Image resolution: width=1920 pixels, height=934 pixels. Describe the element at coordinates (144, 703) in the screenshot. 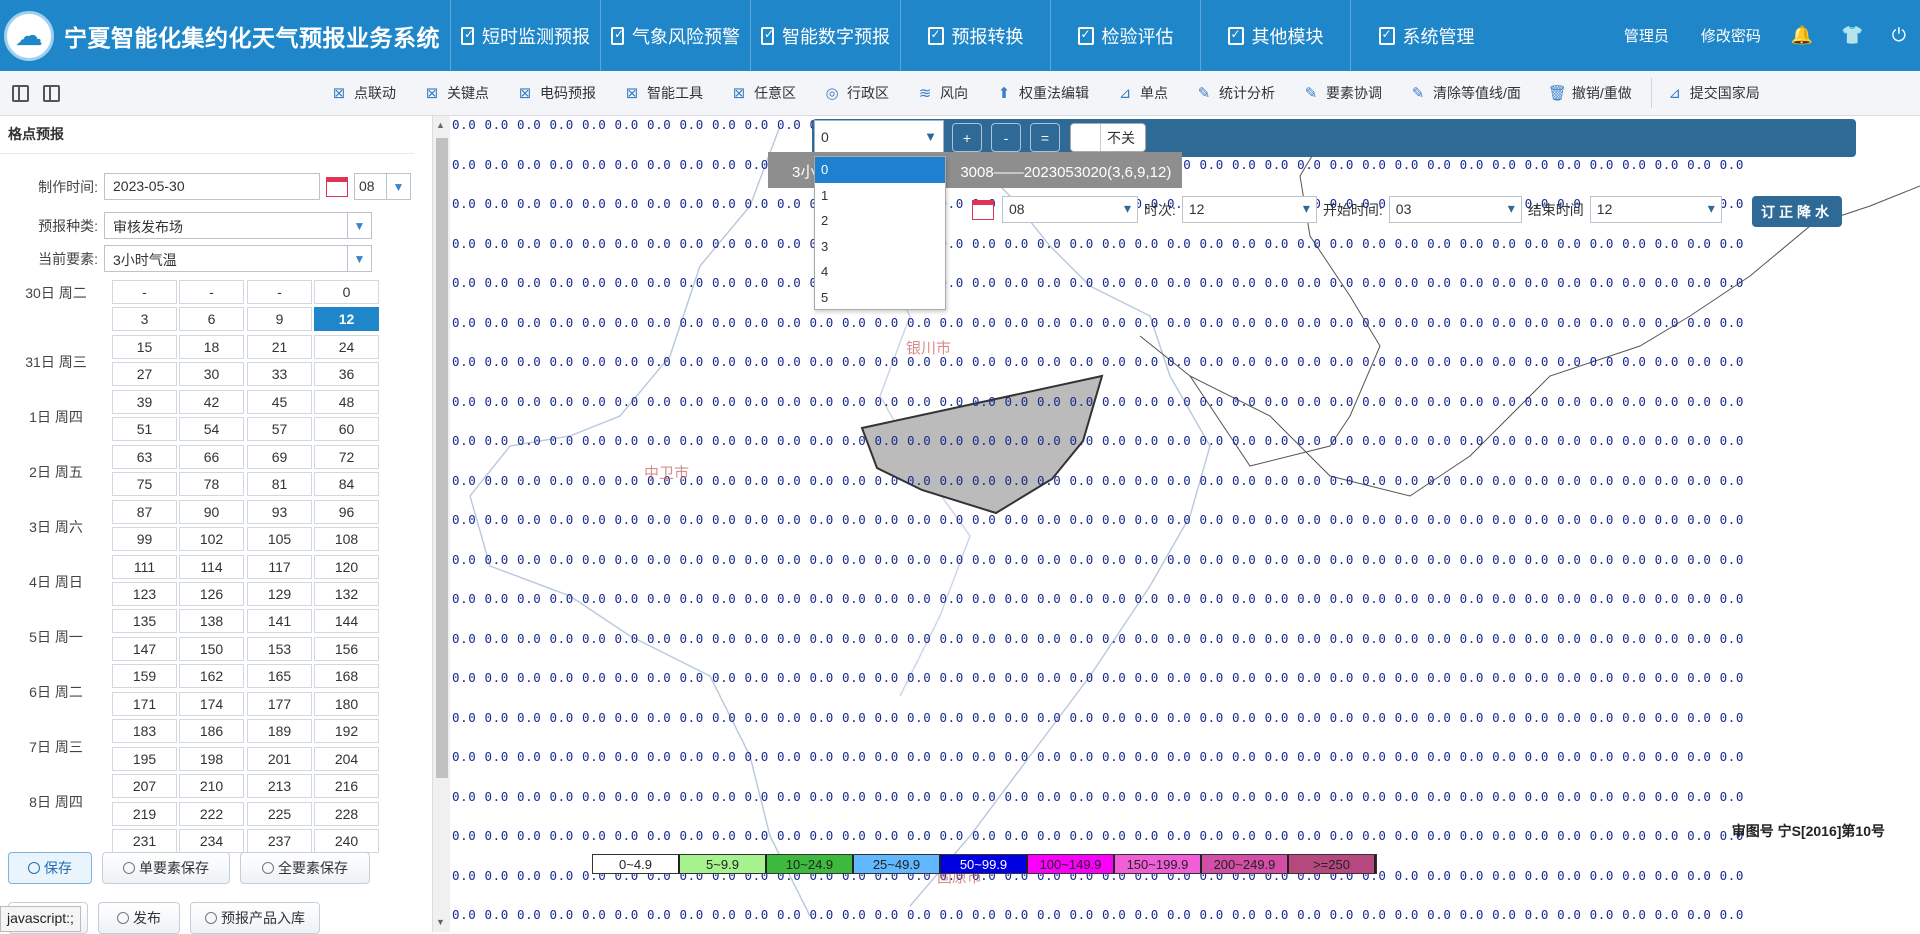

I see `hour-cell: 171` at that location.